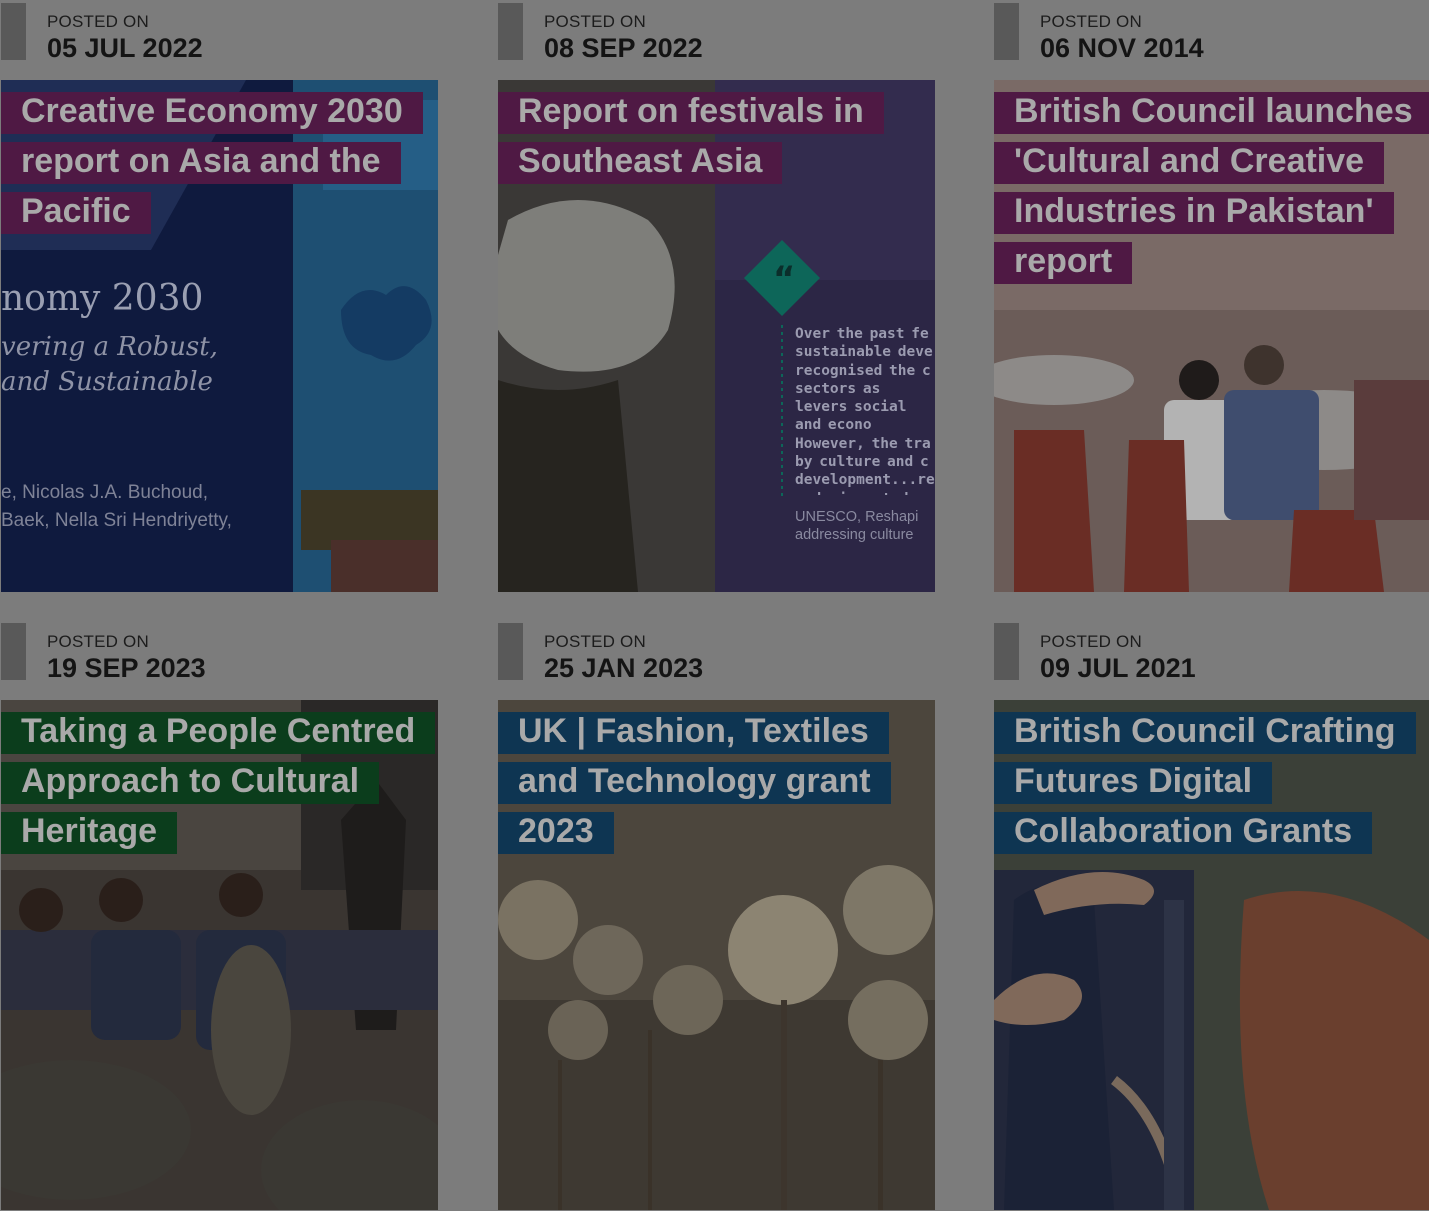  What do you see at coordinates (624, 668) in the screenshot?
I see `post-date: 25 JAN 2023` at bounding box center [624, 668].